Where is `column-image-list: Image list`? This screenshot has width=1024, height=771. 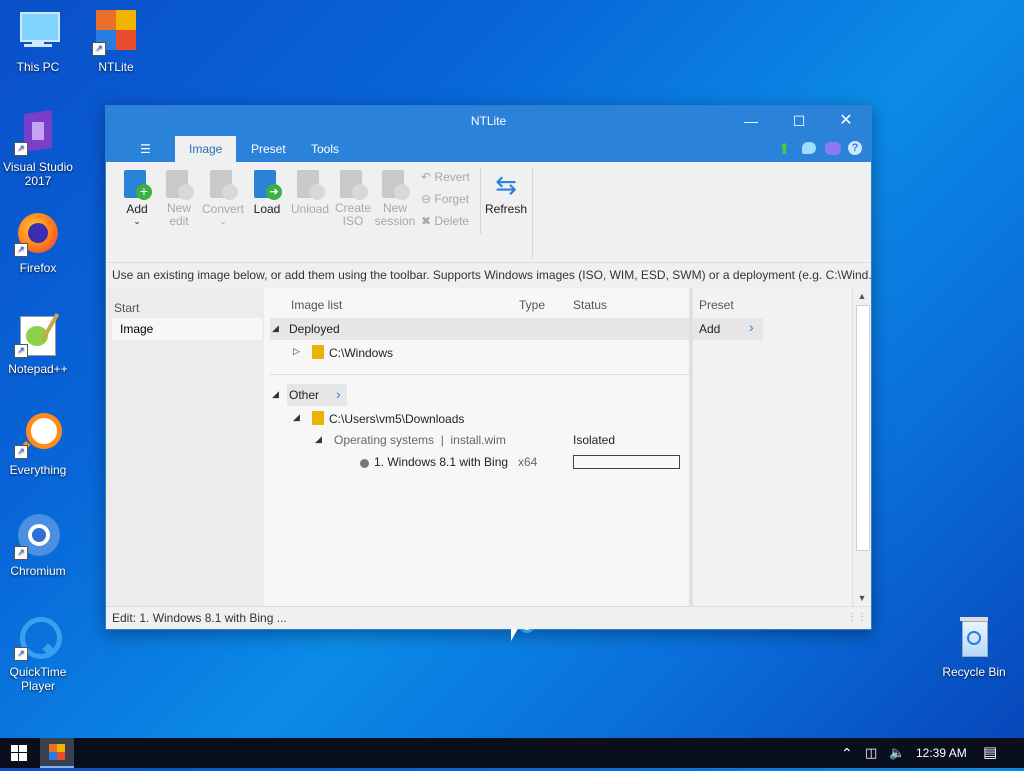 column-image-list: Image list is located at coordinates (316, 305).